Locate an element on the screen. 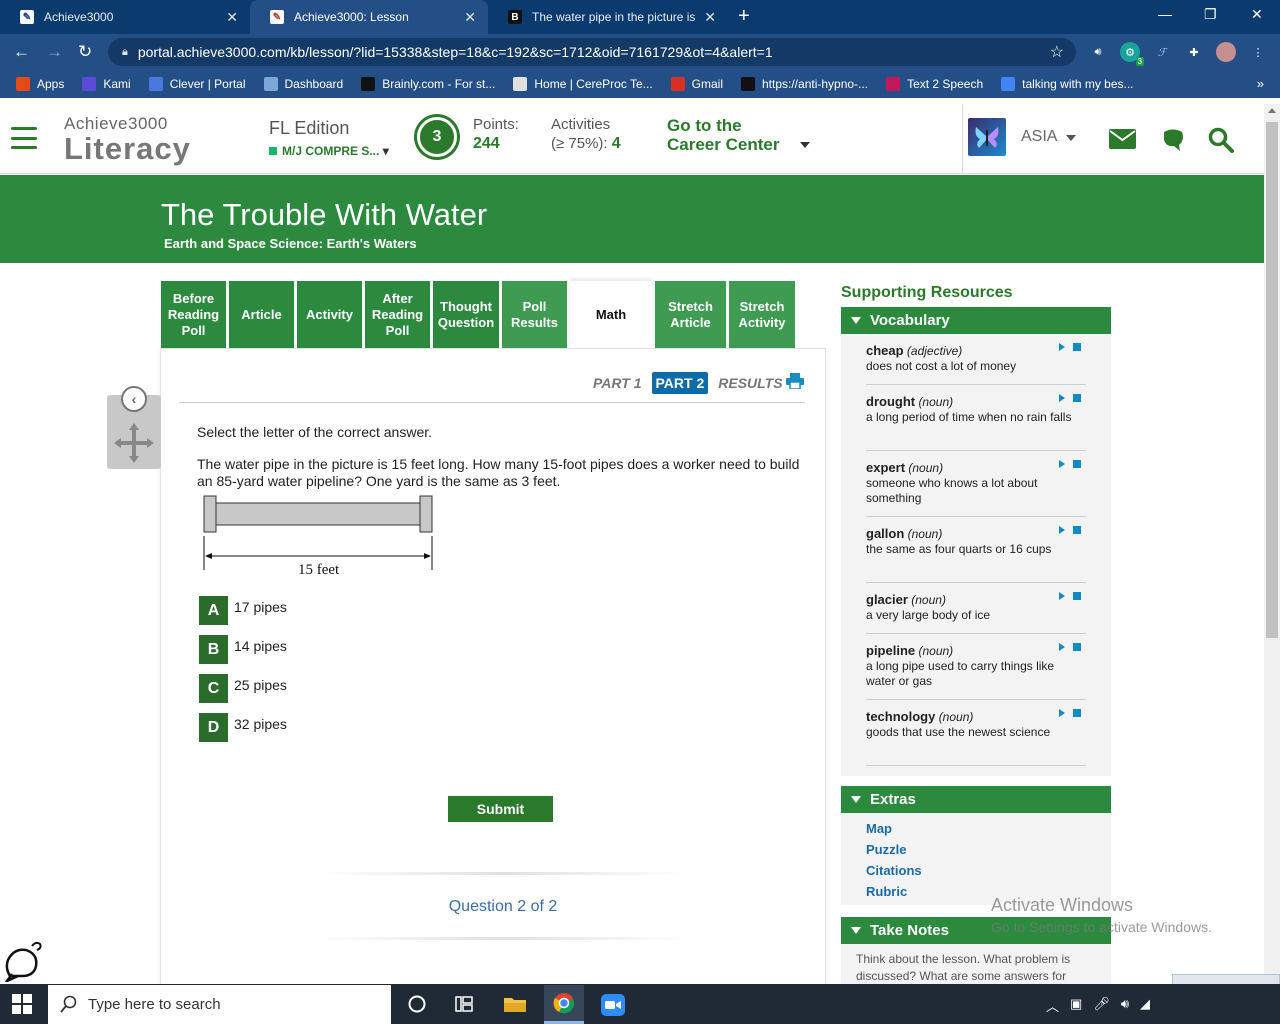 The width and height of the screenshot is (1280, 1024). move-icon is located at coordinates (134, 443).